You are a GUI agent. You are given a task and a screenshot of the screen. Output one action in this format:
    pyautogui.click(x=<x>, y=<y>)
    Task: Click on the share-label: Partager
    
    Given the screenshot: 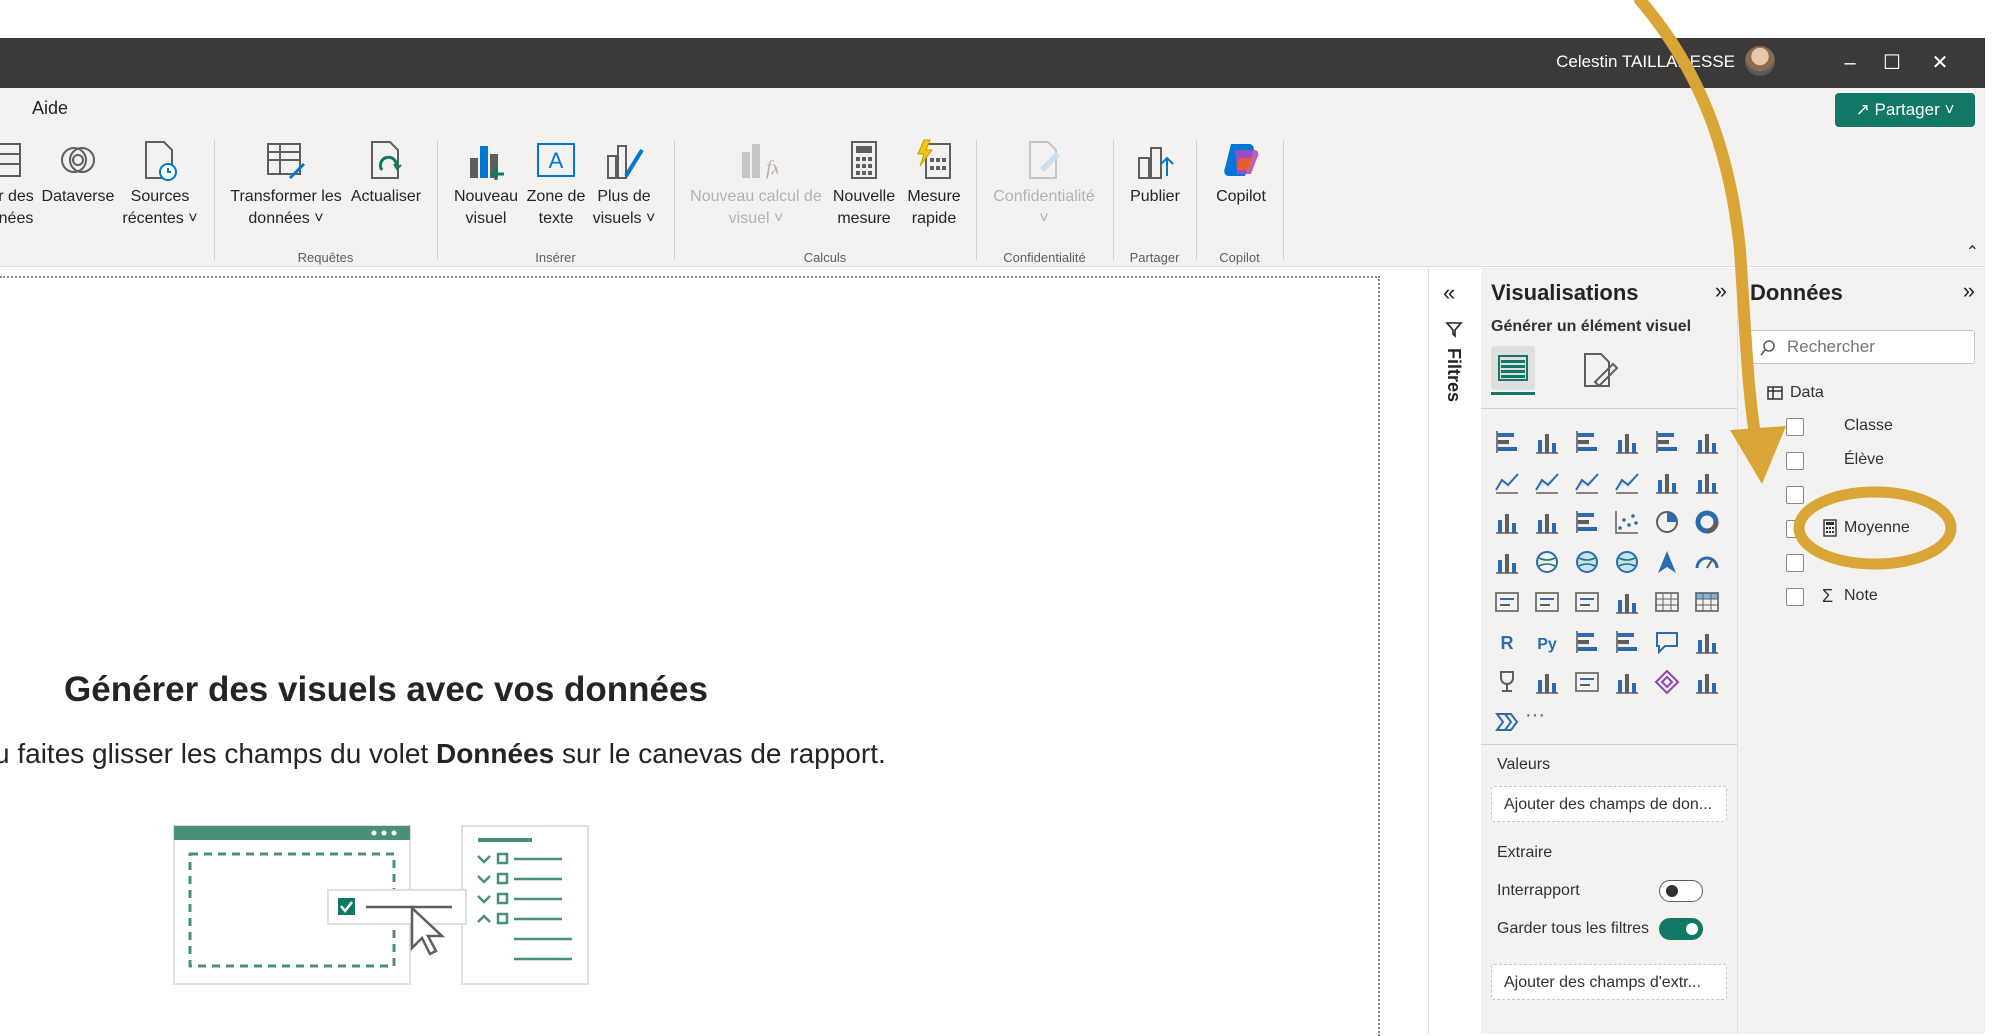 What is the action you would take?
    pyautogui.click(x=1907, y=109)
    